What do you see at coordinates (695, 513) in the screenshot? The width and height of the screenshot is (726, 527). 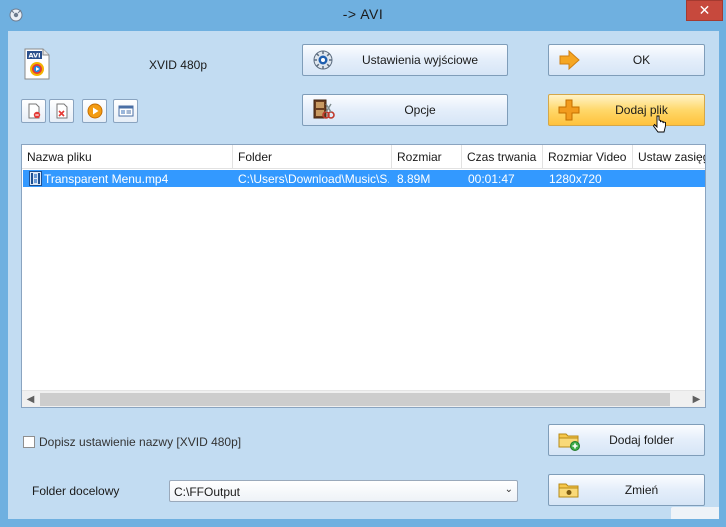 I see `resize-grip` at bounding box center [695, 513].